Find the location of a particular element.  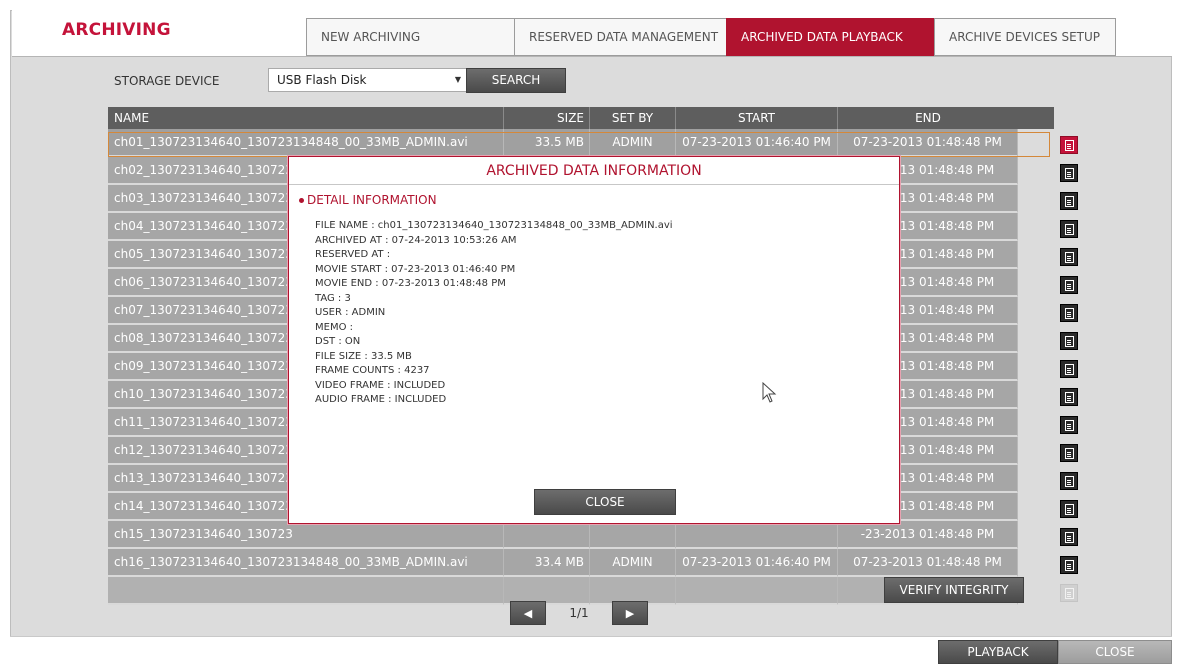

storage-device-select: USB Flash Disk ▼ is located at coordinates (368, 80).